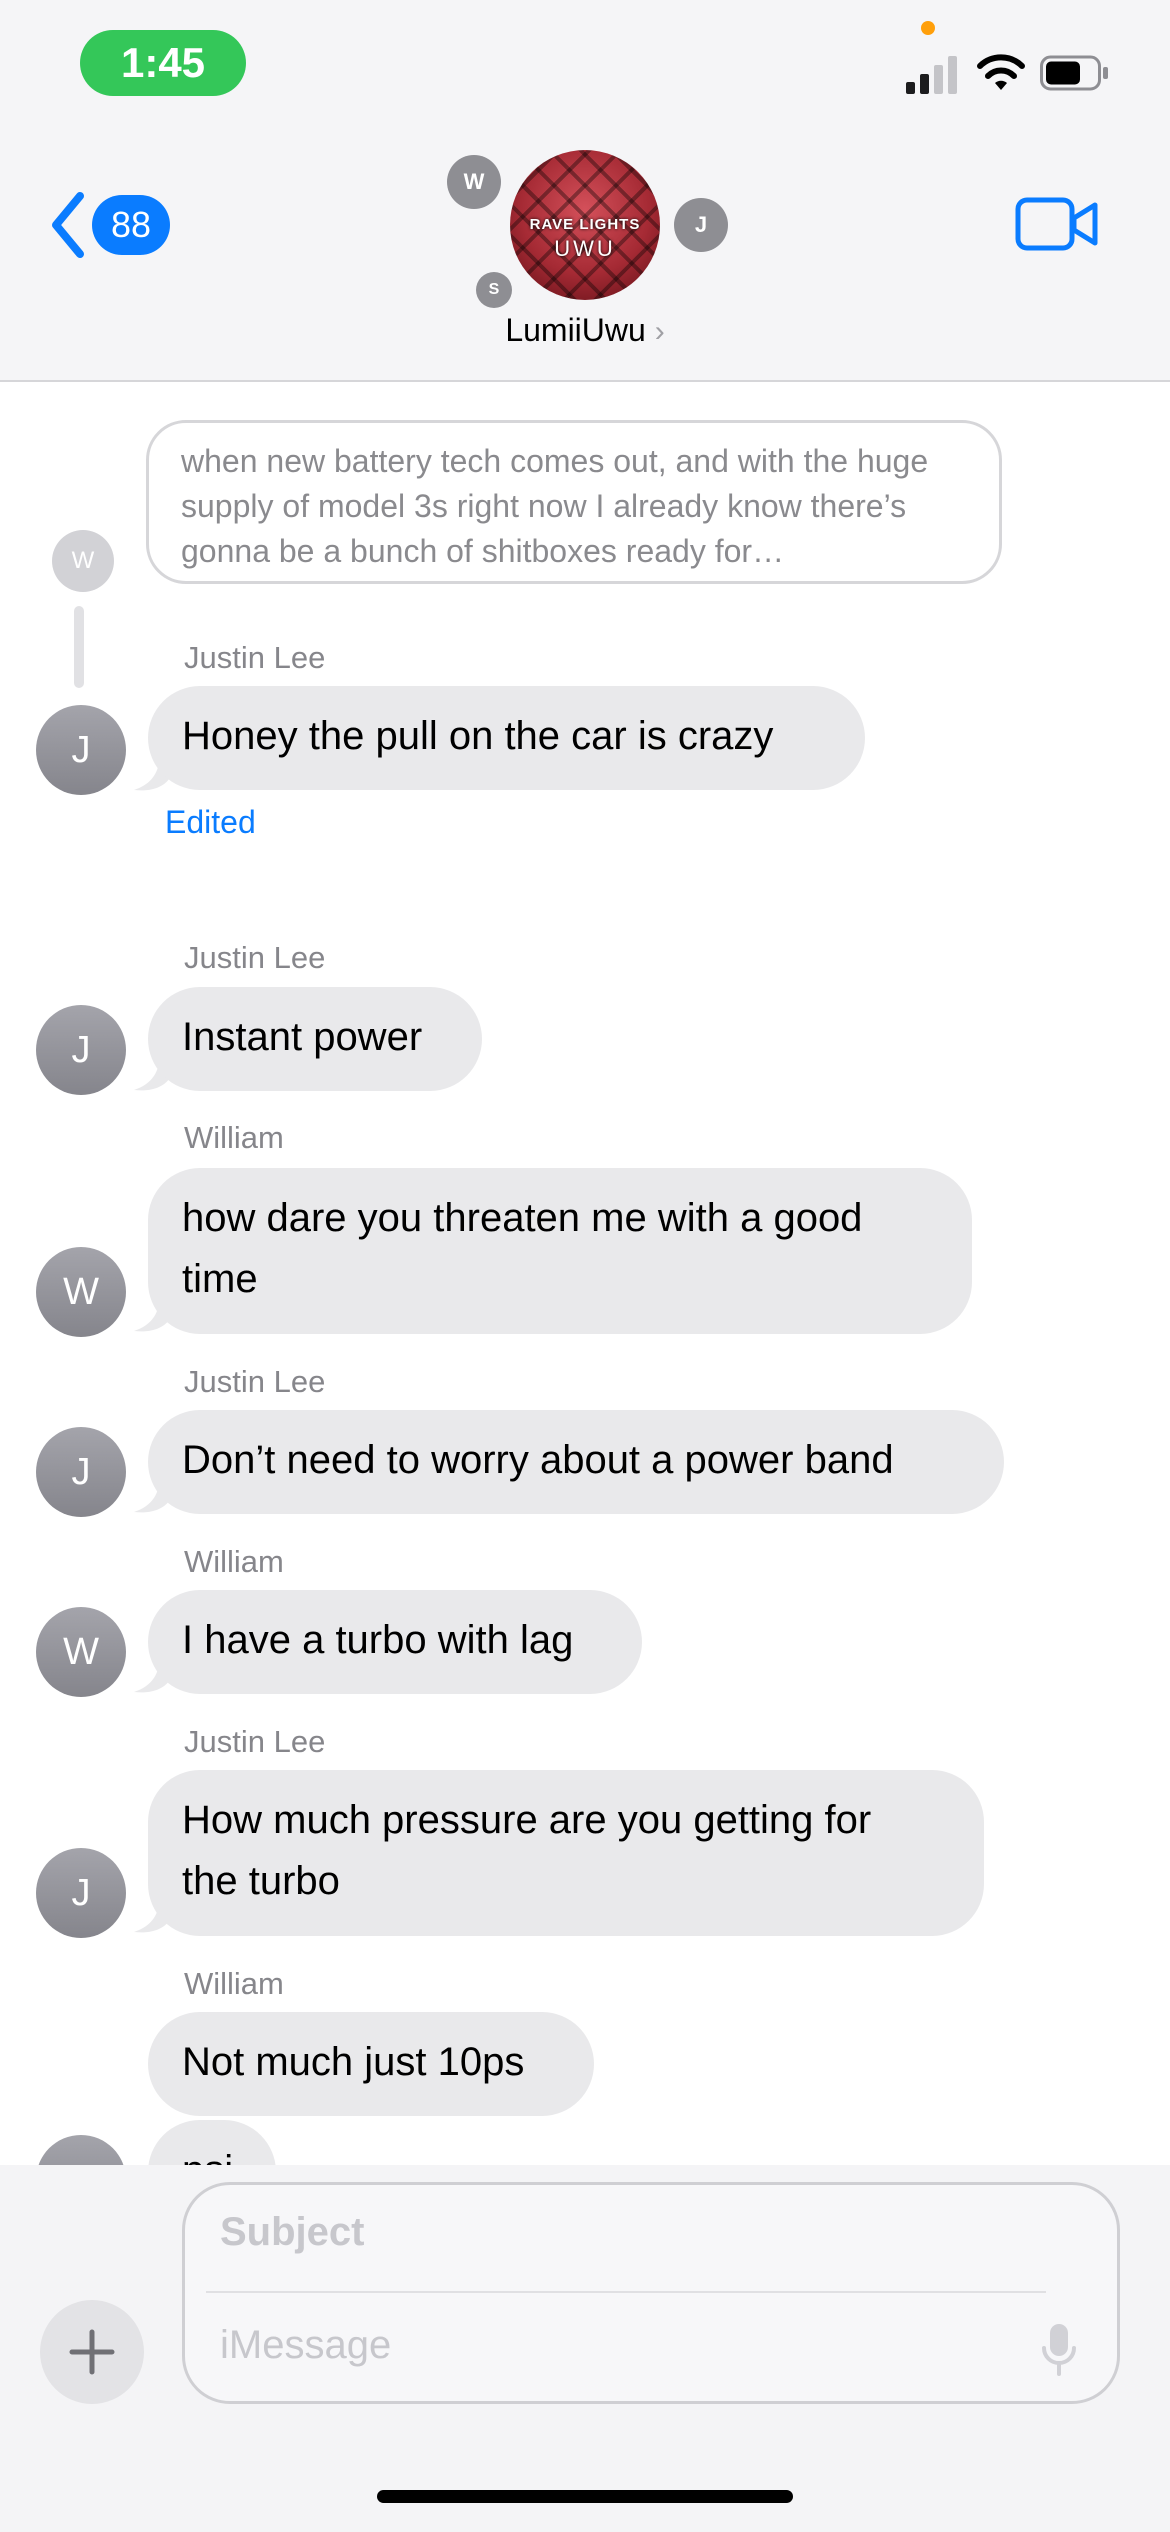 The image size is (1170, 2532). Describe the element at coordinates (474, 182) in the screenshot. I see `member-avatar: W` at that location.